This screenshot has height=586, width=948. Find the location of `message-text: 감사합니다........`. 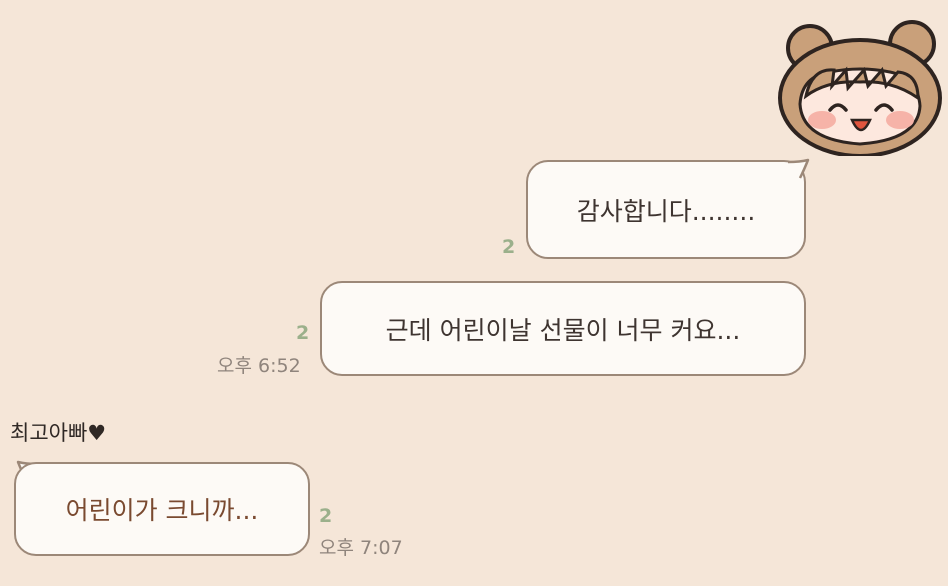

message-text: 감사합니다........ is located at coordinates (666, 211).